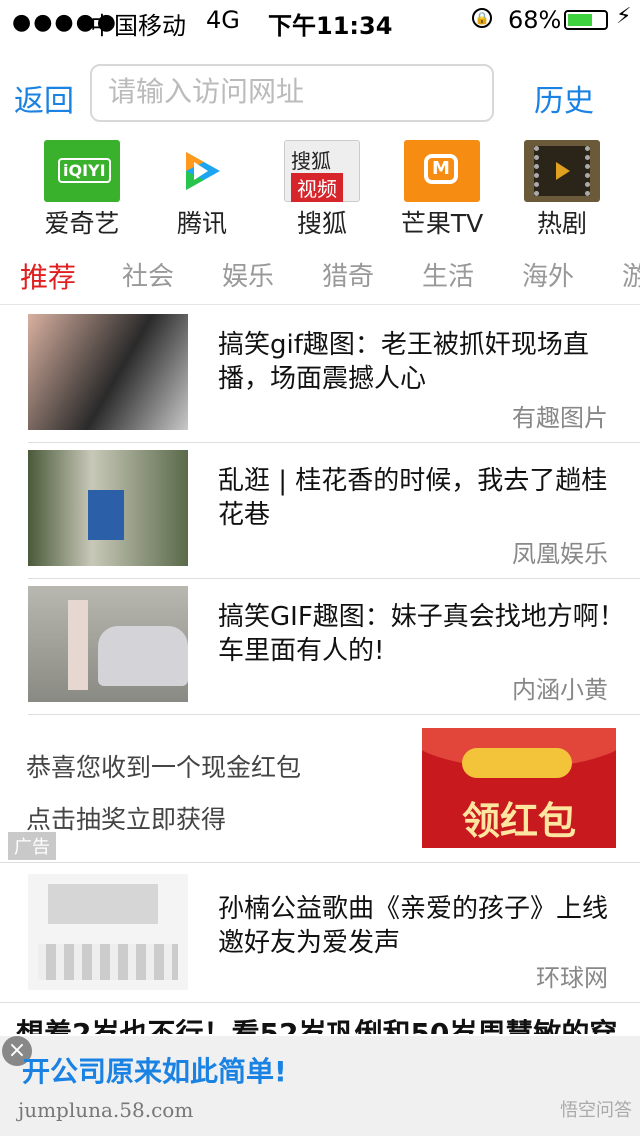  What do you see at coordinates (103, 904) in the screenshot?
I see `poster-logo` at bounding box center [103, 904].